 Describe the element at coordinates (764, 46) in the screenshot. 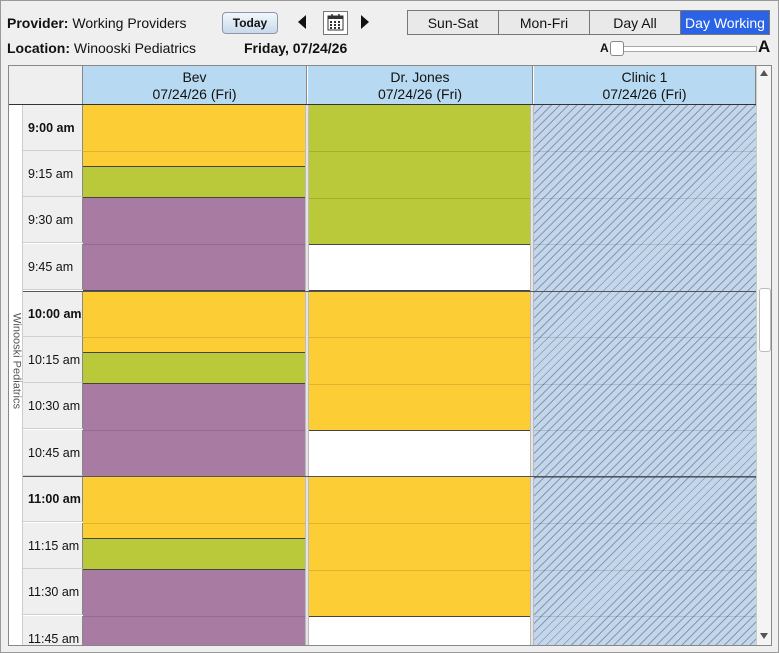

I see `font-large-icon: A` at that location.